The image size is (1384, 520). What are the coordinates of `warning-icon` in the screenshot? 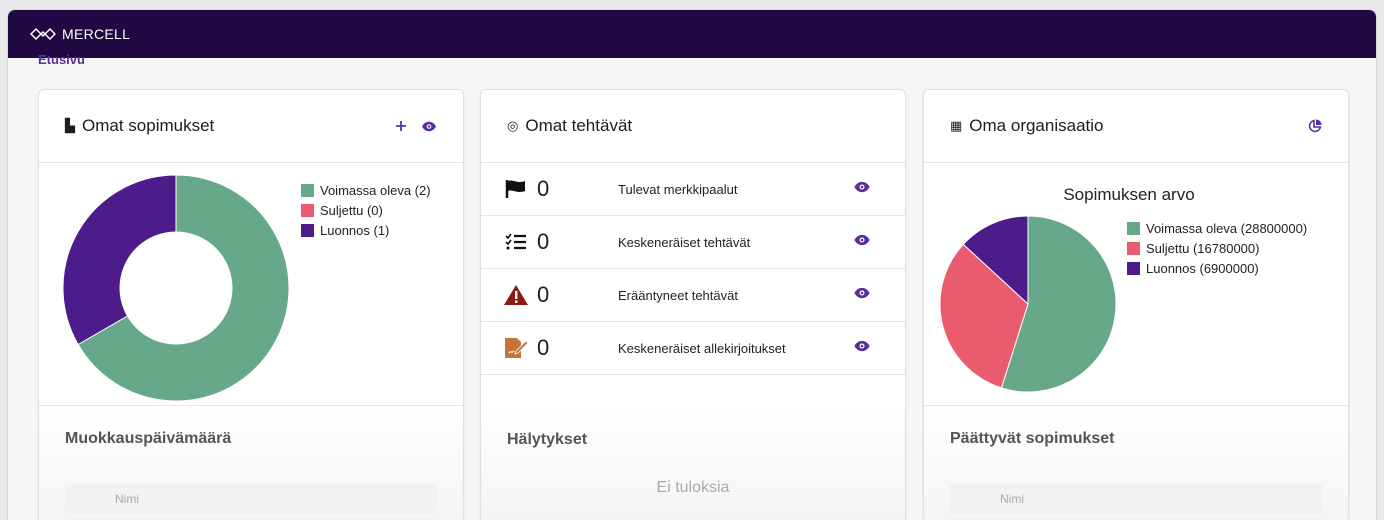 It's located at (516, 295).